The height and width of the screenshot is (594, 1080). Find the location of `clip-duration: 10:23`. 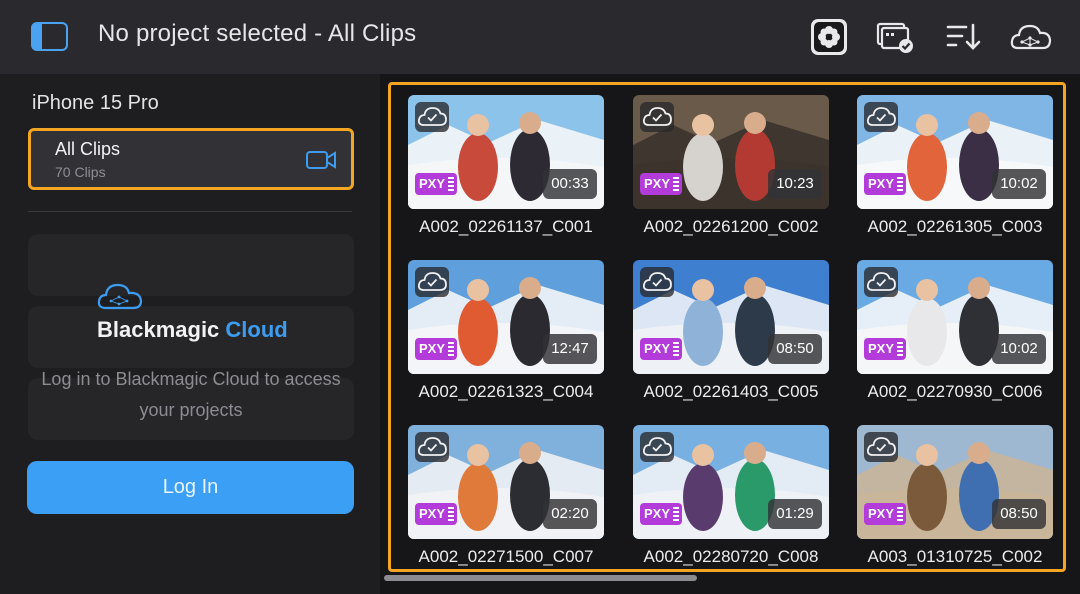

clip-duration: 10:23 is located at coordinates (795, 184).